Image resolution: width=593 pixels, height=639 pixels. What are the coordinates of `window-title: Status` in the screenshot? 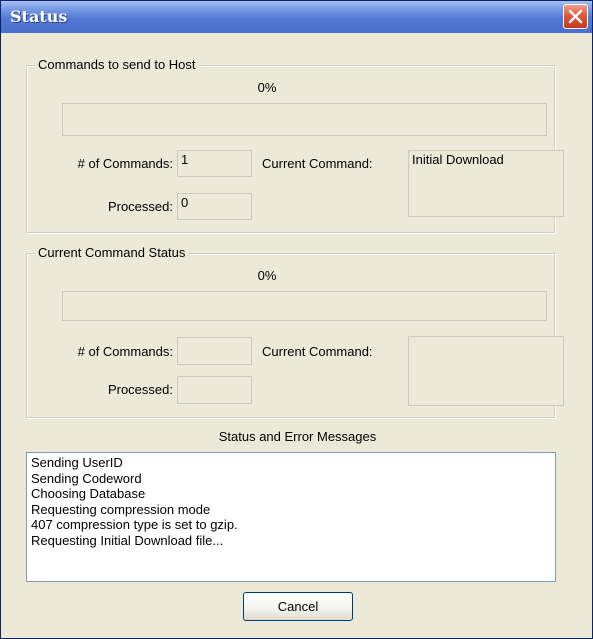 It's located at (39, 16).